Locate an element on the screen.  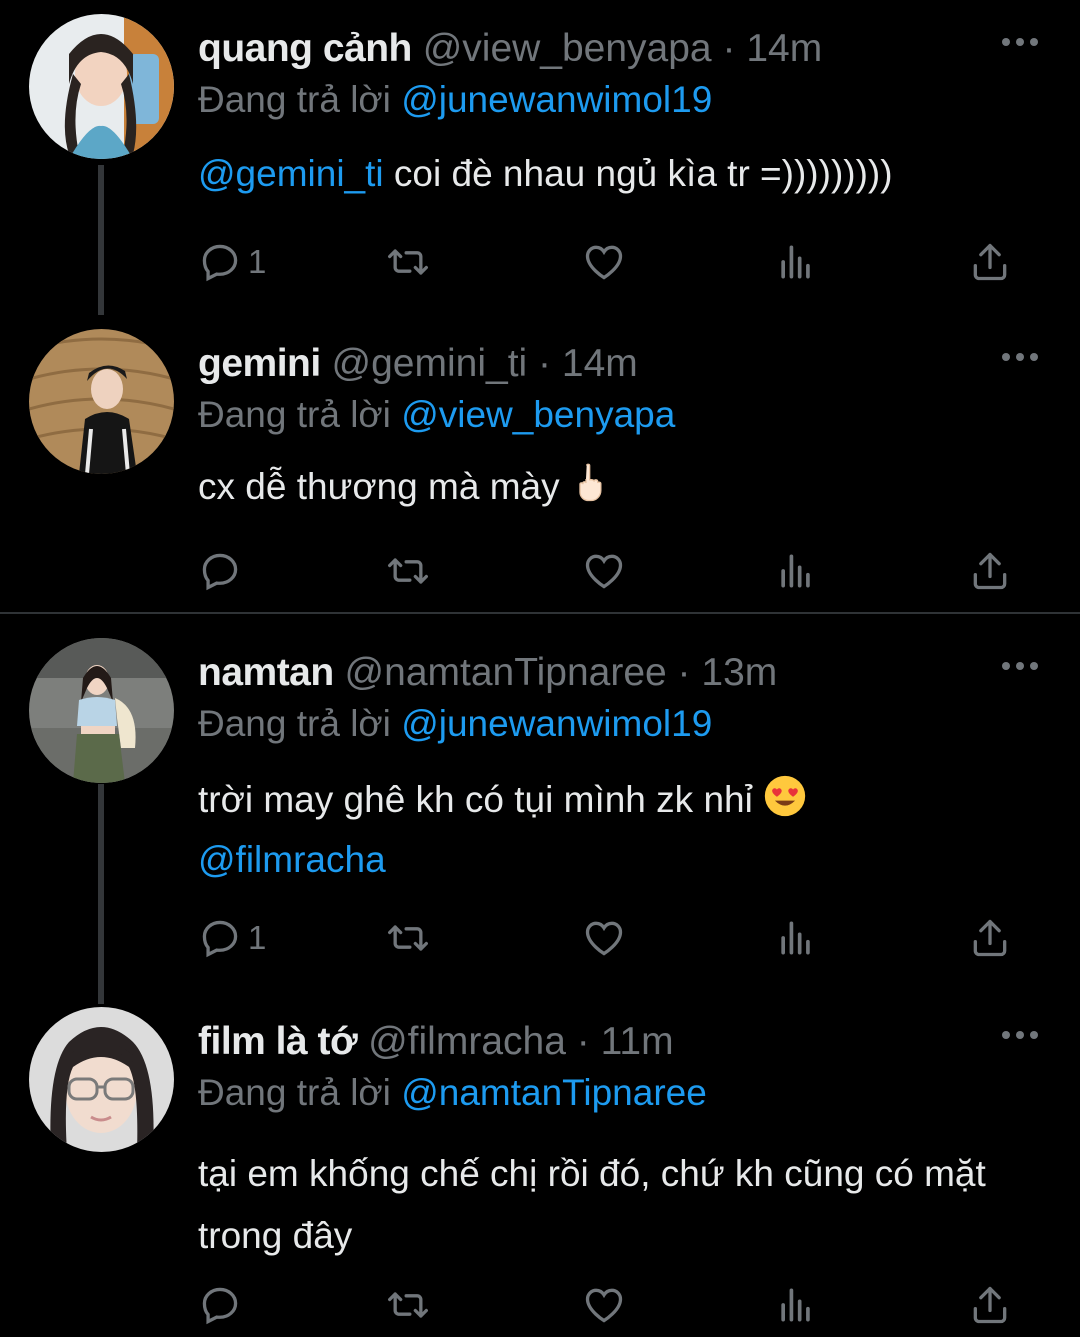
user-handle: @gemini_ti is located at coordinates (430, 363).